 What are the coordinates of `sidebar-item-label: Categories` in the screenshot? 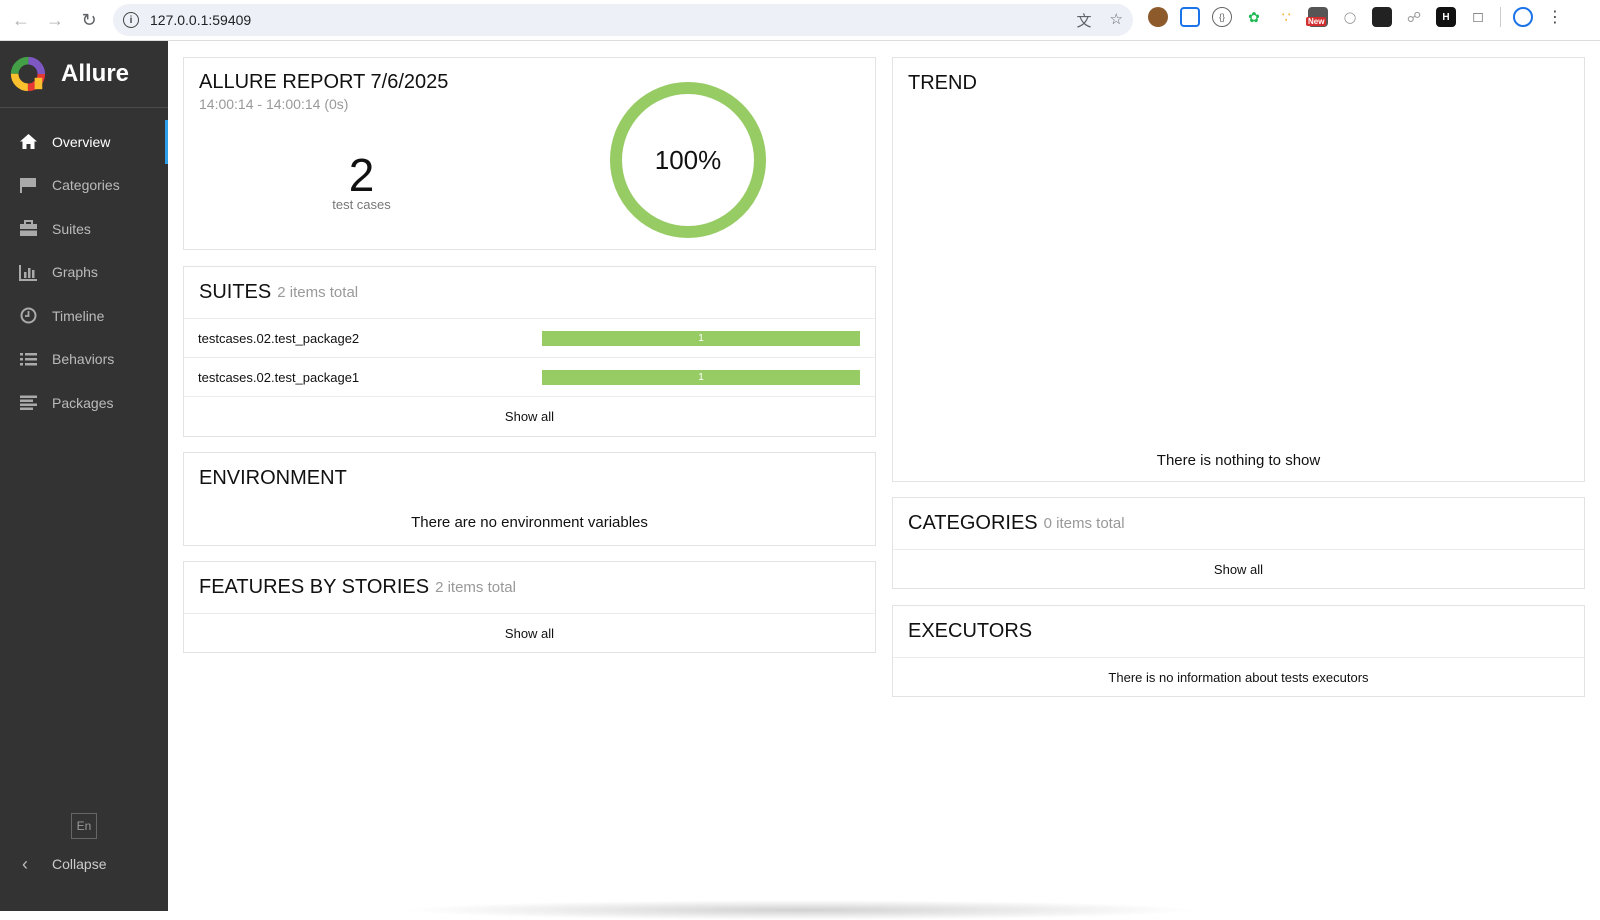 It's located at (86, 185).